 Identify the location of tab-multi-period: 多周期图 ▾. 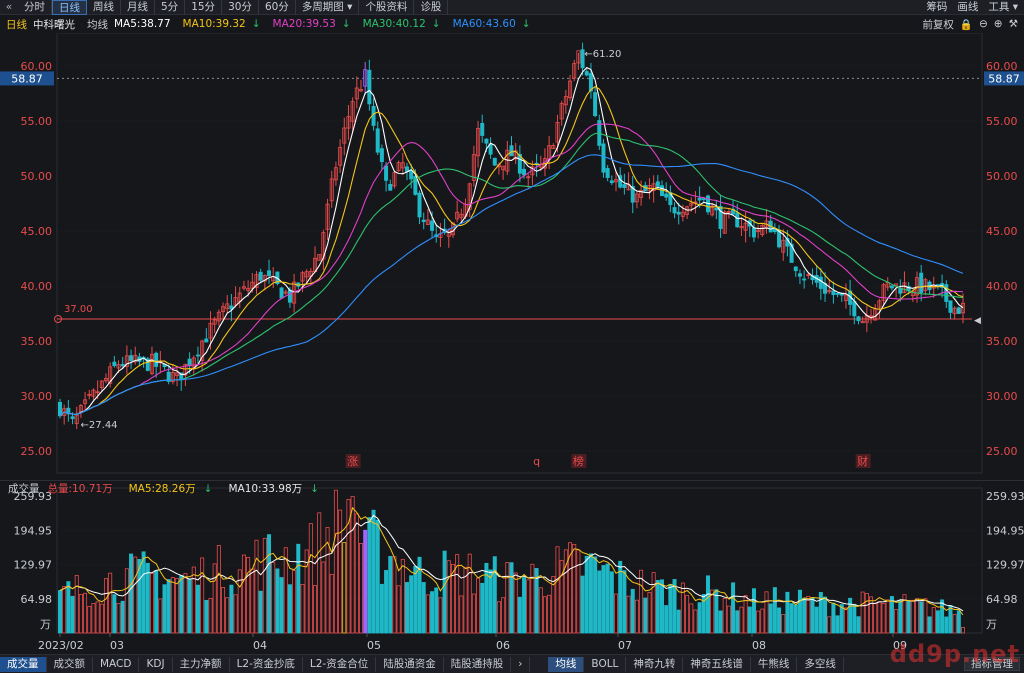
(328, 7).